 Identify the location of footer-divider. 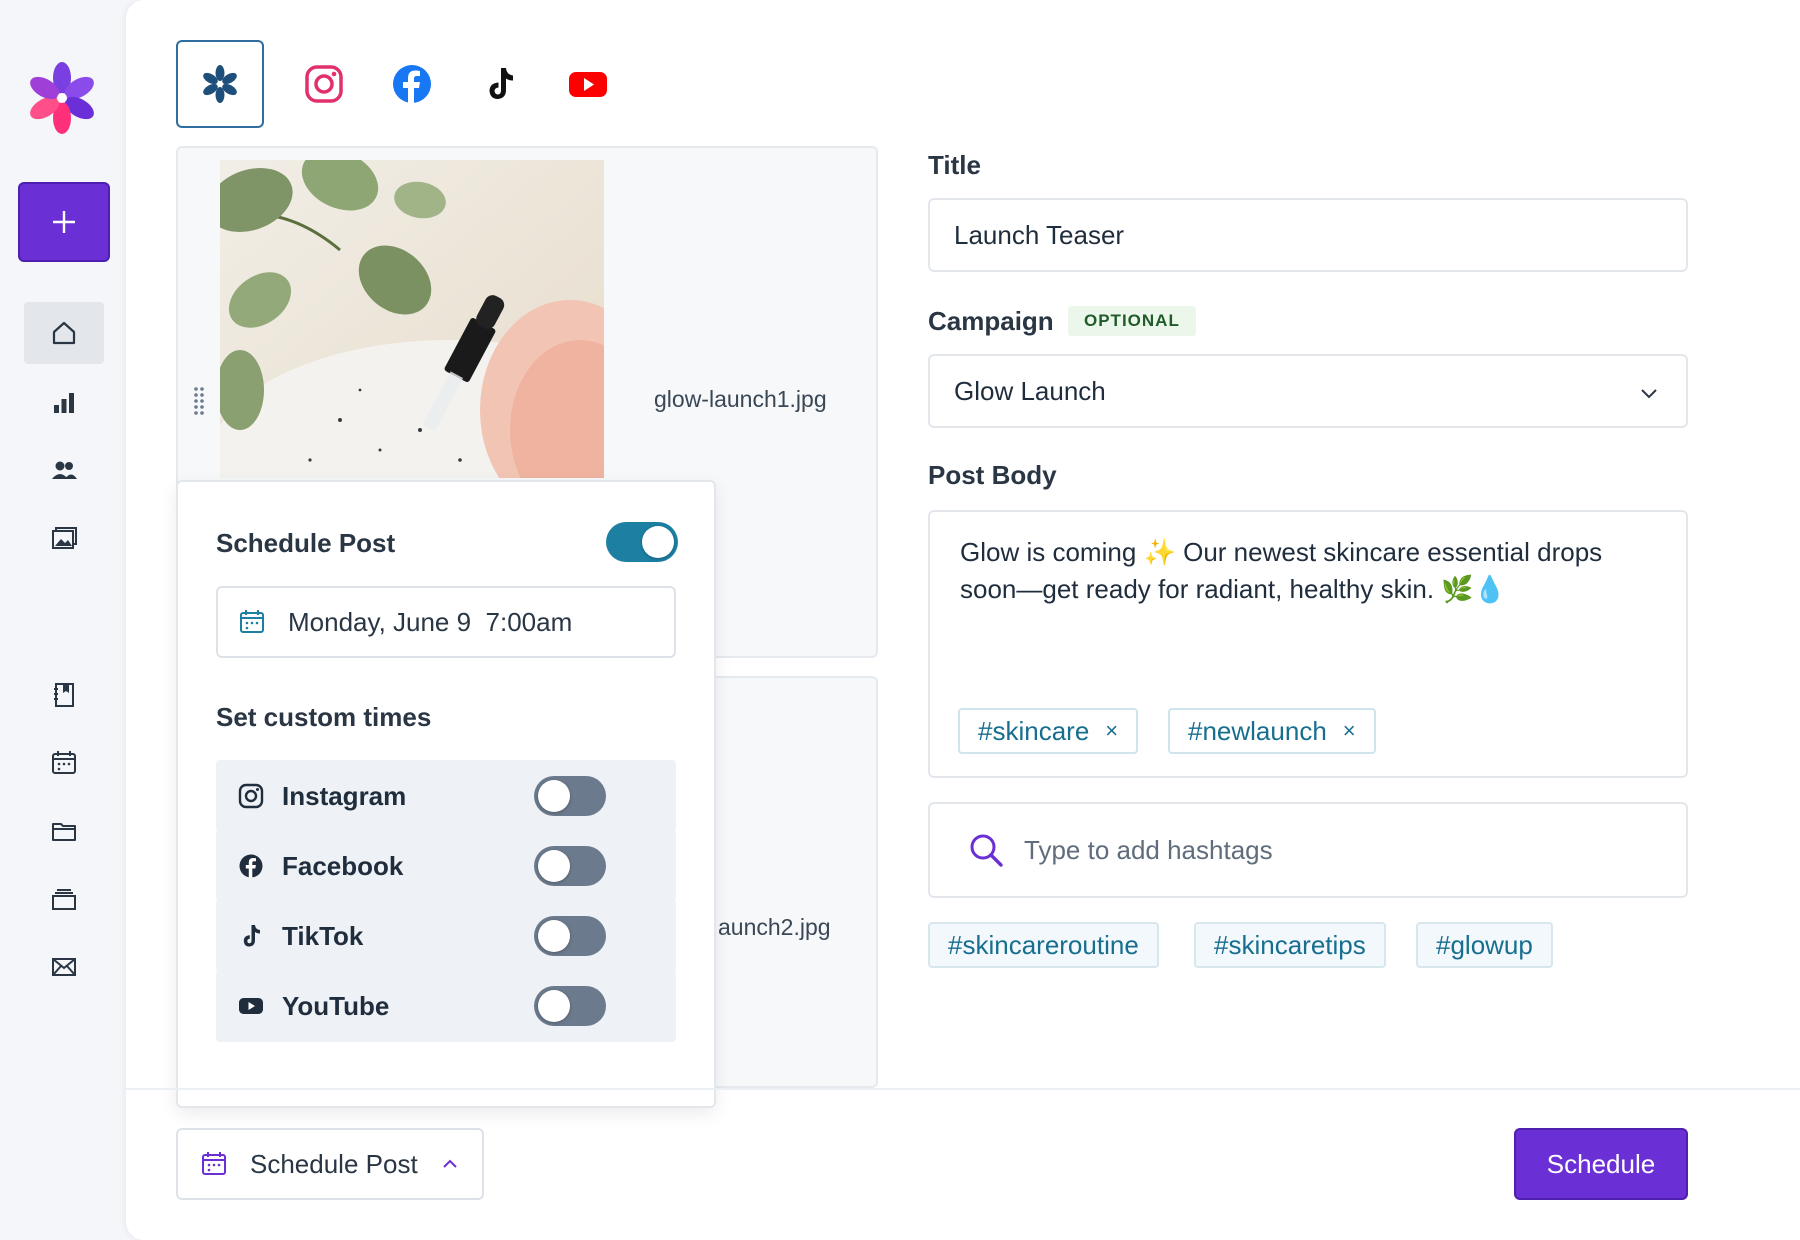
(963, 1089).